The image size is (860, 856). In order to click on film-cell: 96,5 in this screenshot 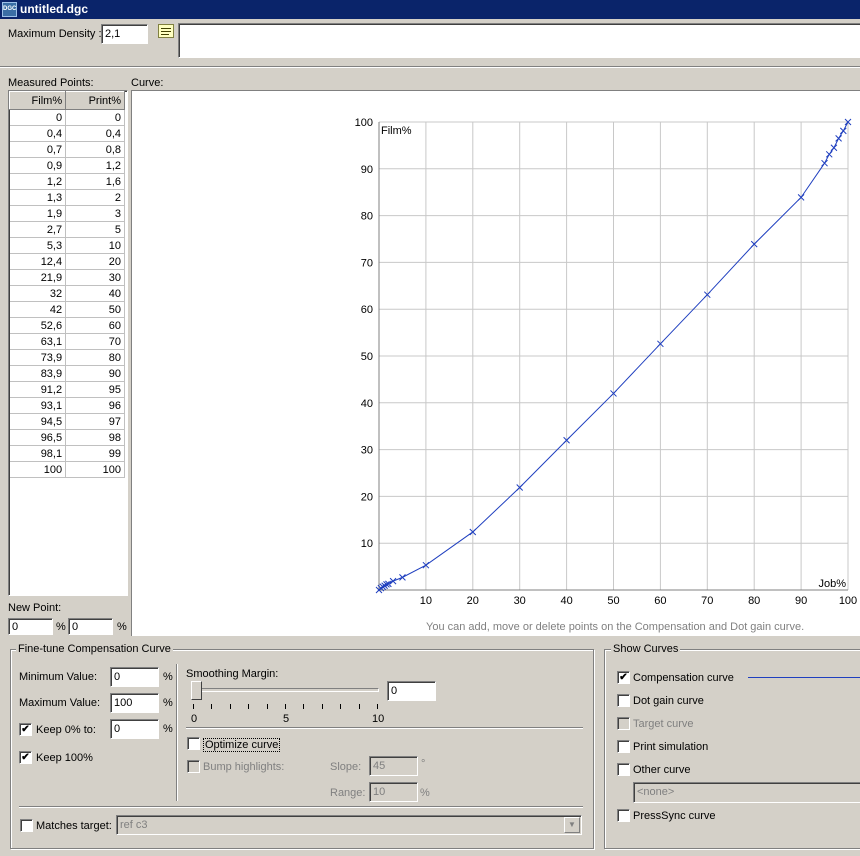, I will do `click(38, 437)`.